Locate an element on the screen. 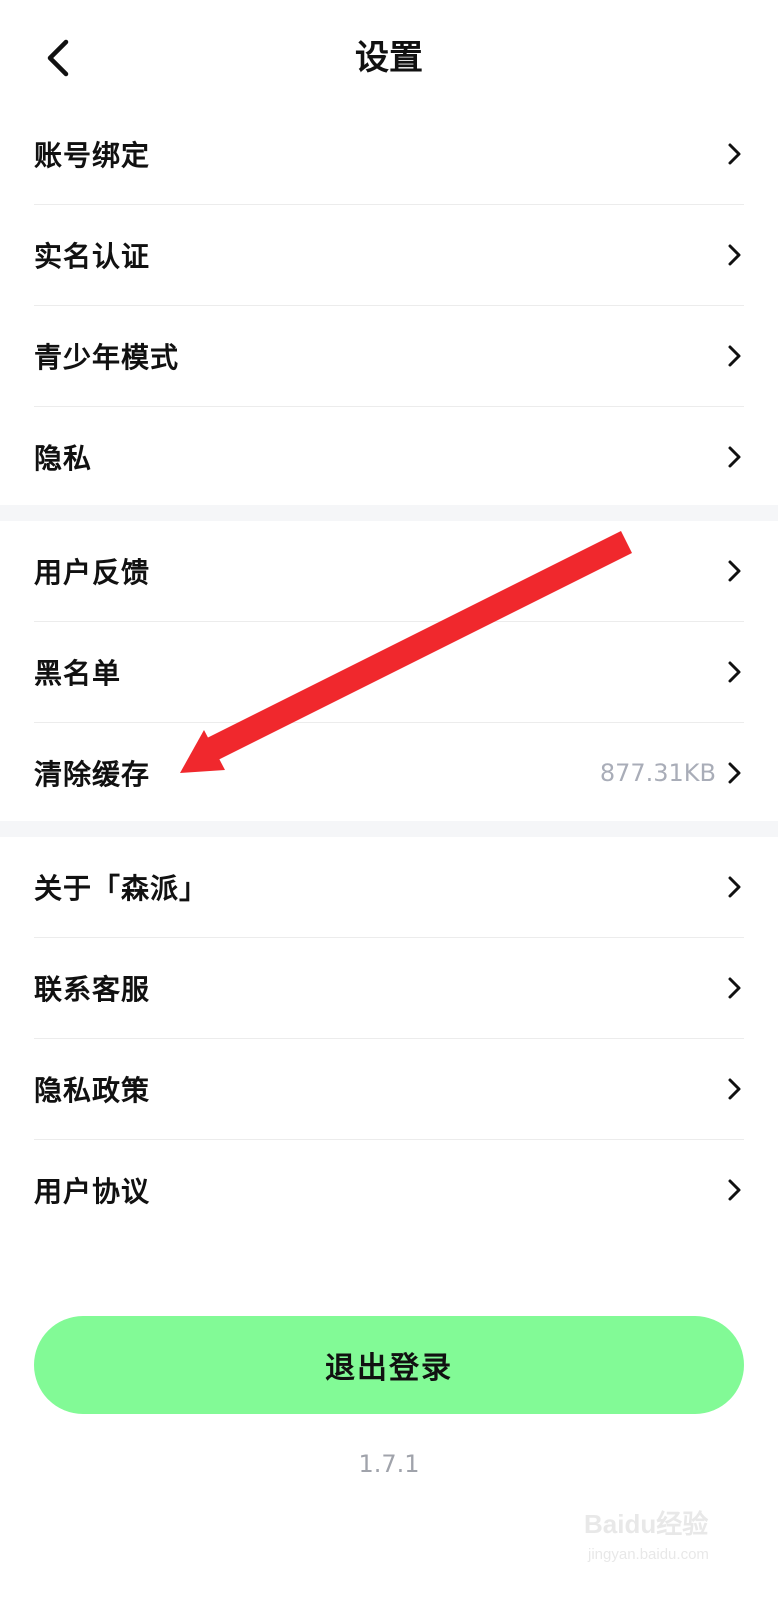  row-label: 隐私政策 is located at coordinates (92, 1090).